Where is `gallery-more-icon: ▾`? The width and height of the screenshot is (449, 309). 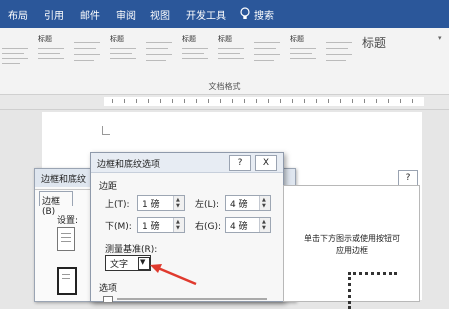 gallery-more-icon: ▾ is located at coordinates (440, 38).